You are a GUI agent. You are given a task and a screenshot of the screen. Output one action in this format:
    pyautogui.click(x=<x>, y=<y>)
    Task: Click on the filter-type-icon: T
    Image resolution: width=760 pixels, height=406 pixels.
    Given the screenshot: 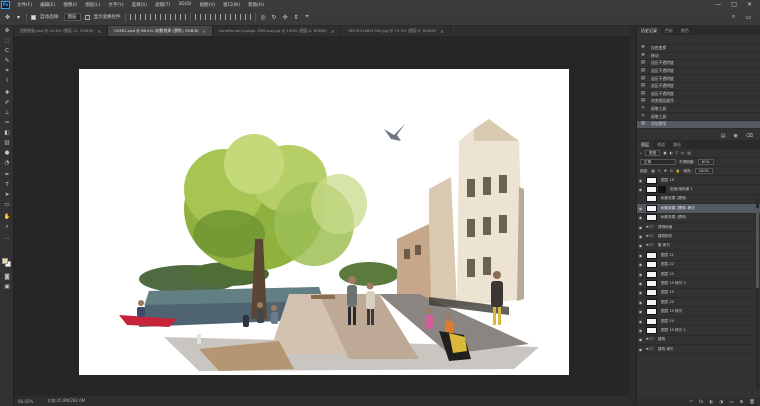 What is the action you would take?
    pyautogui.click(x=677, y=153)
    